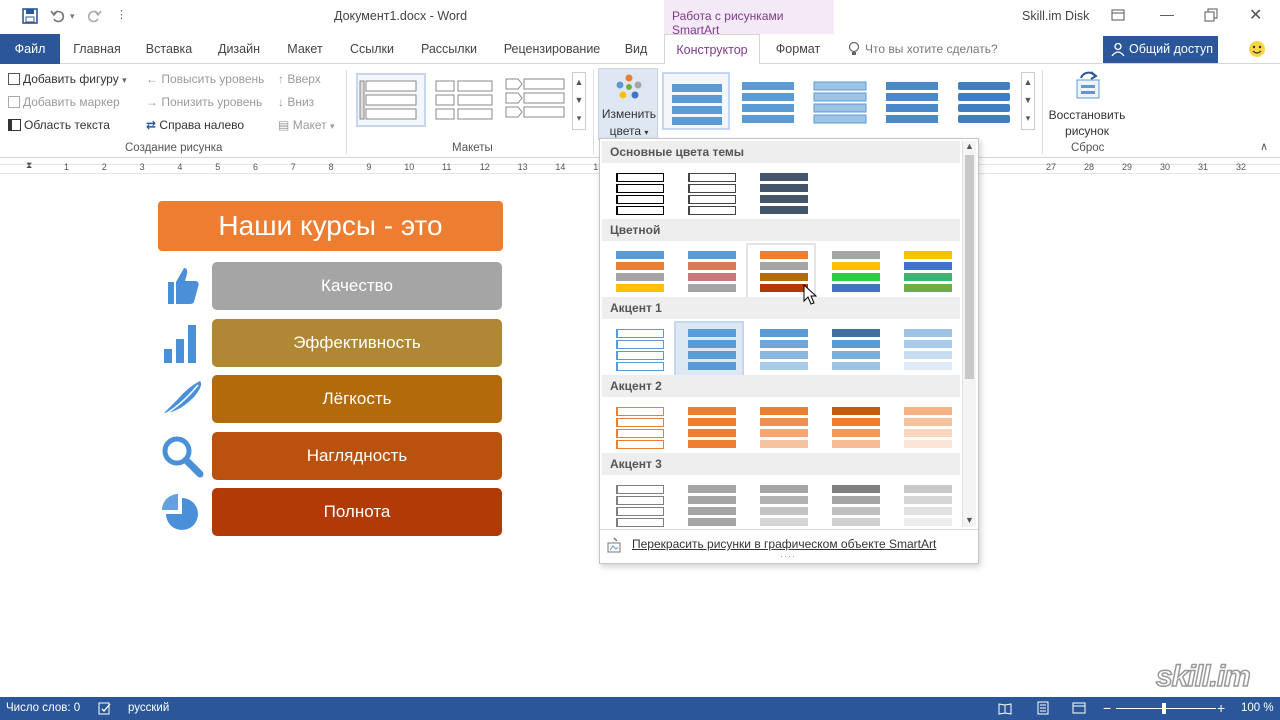 The height and width of the screenshot is (720, 1280). I want to click on add-shape-button: Добавить фигуру ▾, so click(67, 79).